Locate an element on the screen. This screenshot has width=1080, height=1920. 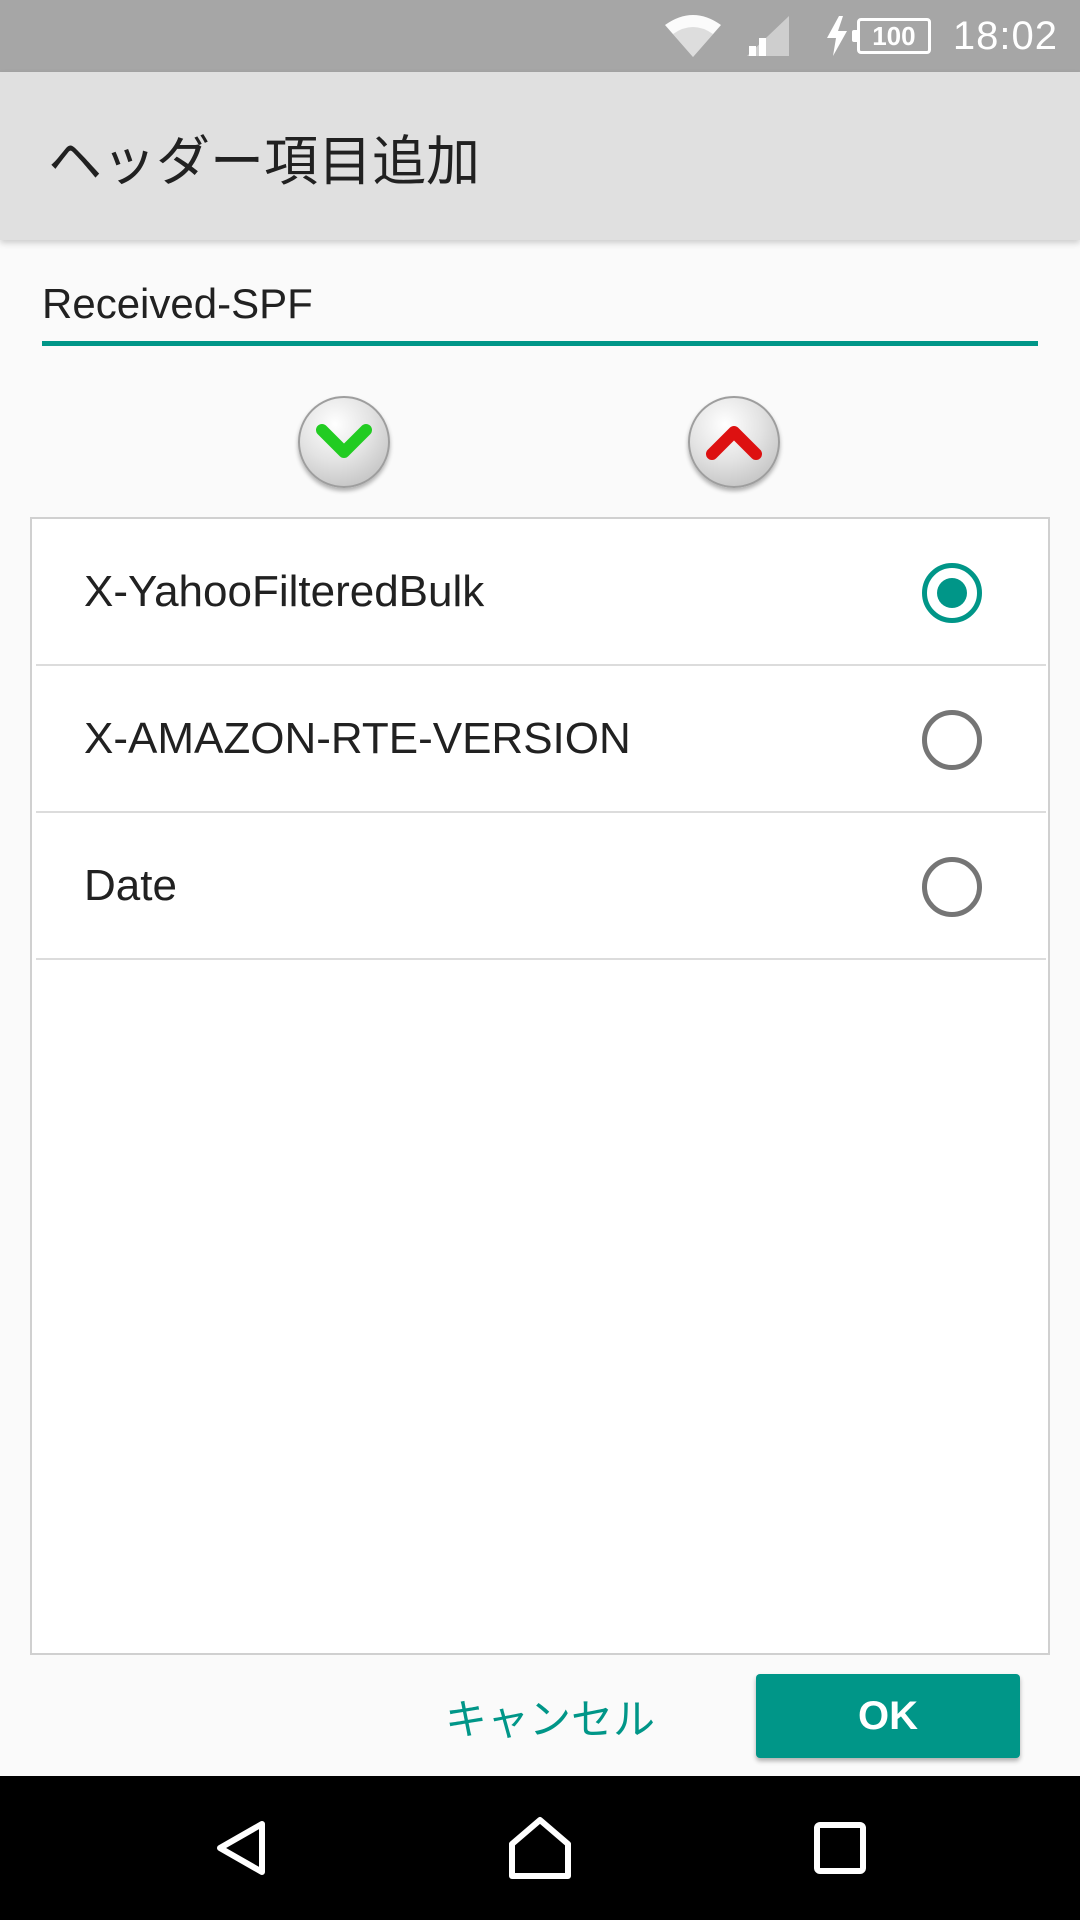
chevron-down-icon is located at coordinates (344, 441).